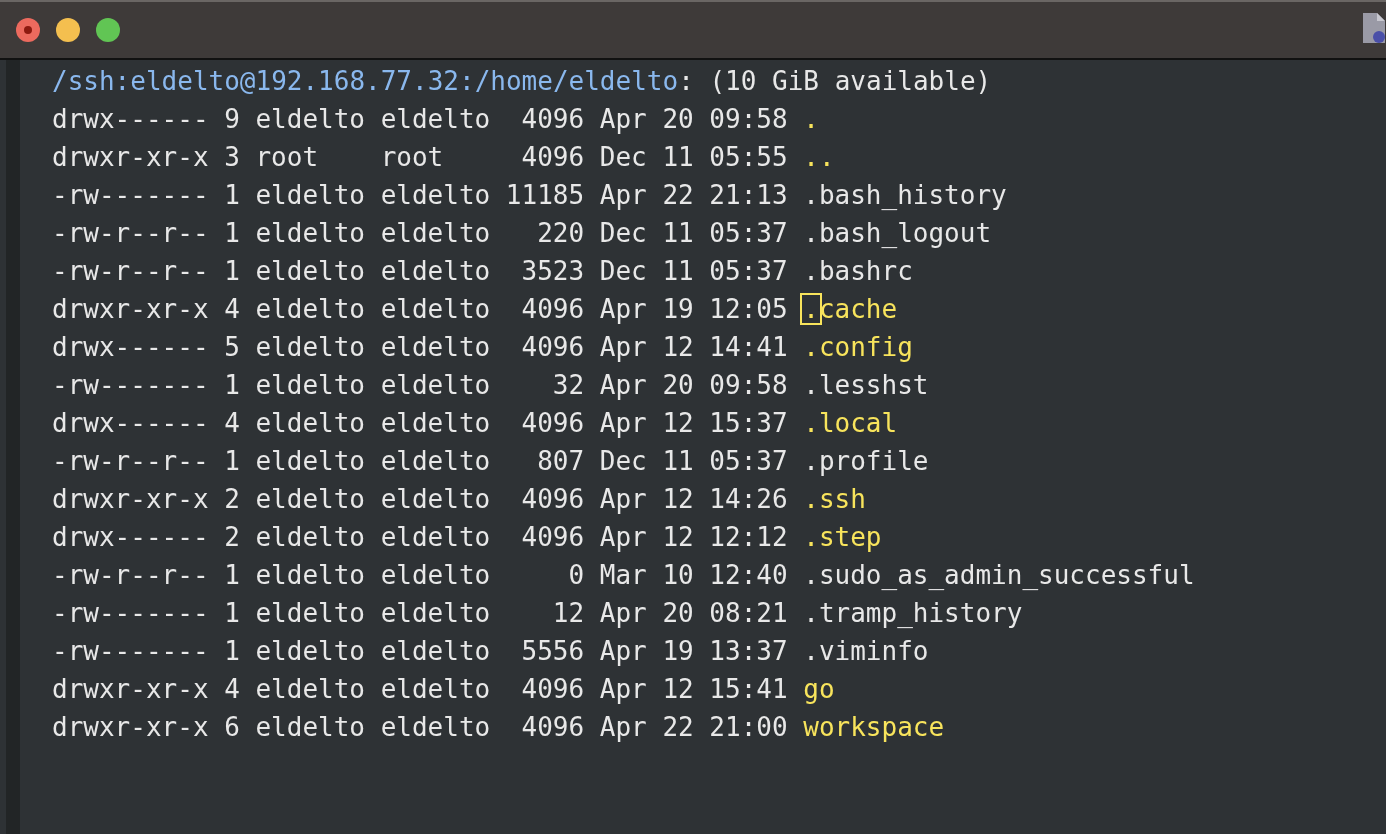 The width and height of the screenshot is (1386, 834). Describe the element at coordinates (552, 651) in the screenshot. I see `file-size: 5556` at that location.